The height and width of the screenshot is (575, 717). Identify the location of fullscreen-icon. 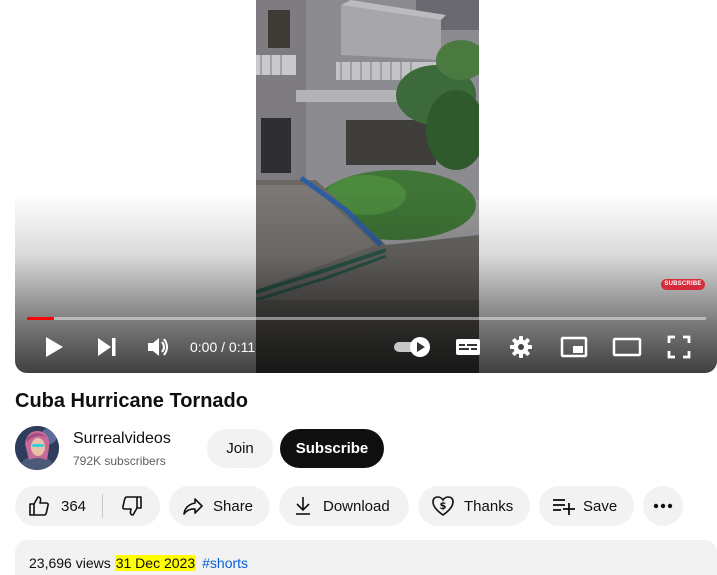
(679, 347).